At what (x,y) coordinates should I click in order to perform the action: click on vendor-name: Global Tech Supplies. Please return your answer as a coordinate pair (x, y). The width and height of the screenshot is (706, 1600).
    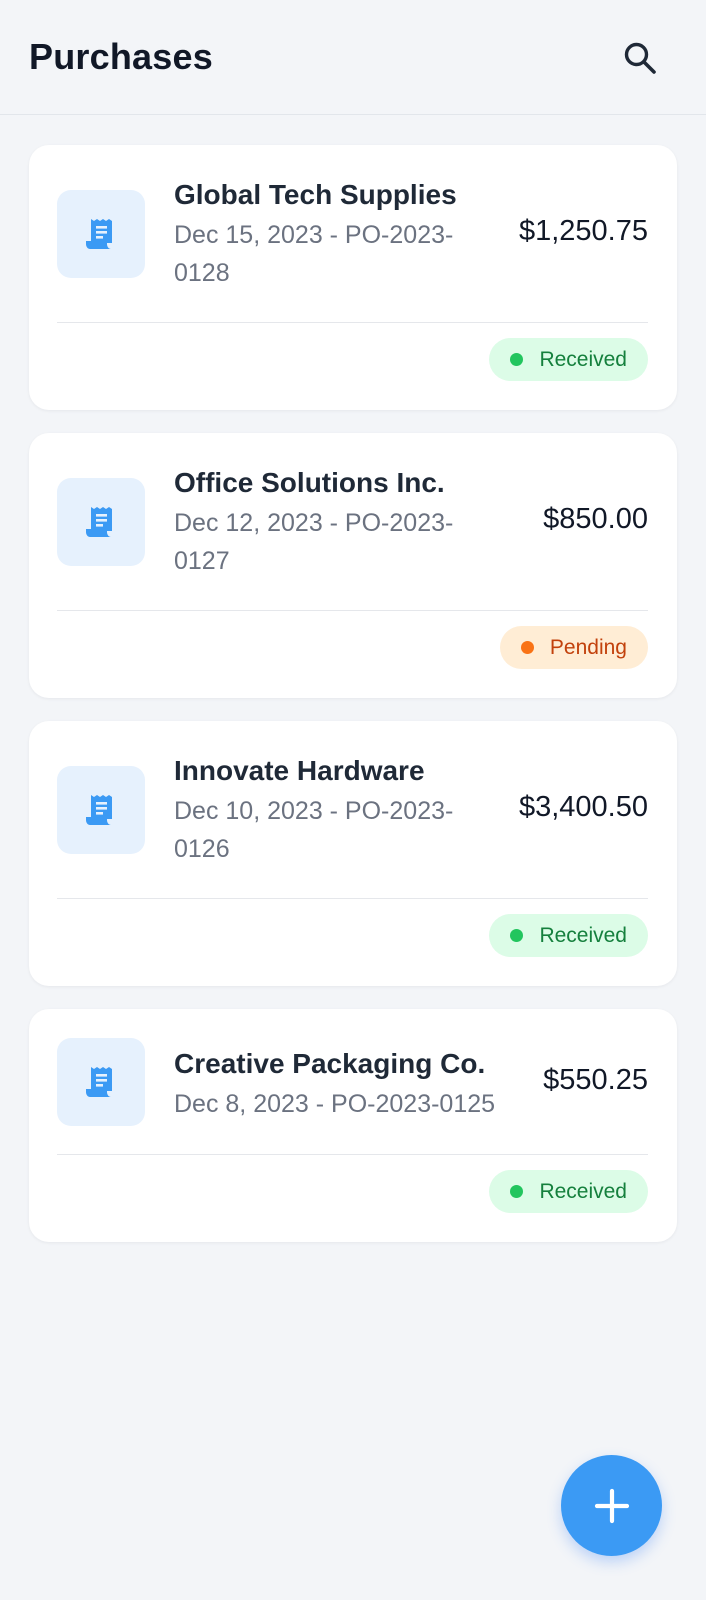
    Looking at the image, I should click on (315, 194).